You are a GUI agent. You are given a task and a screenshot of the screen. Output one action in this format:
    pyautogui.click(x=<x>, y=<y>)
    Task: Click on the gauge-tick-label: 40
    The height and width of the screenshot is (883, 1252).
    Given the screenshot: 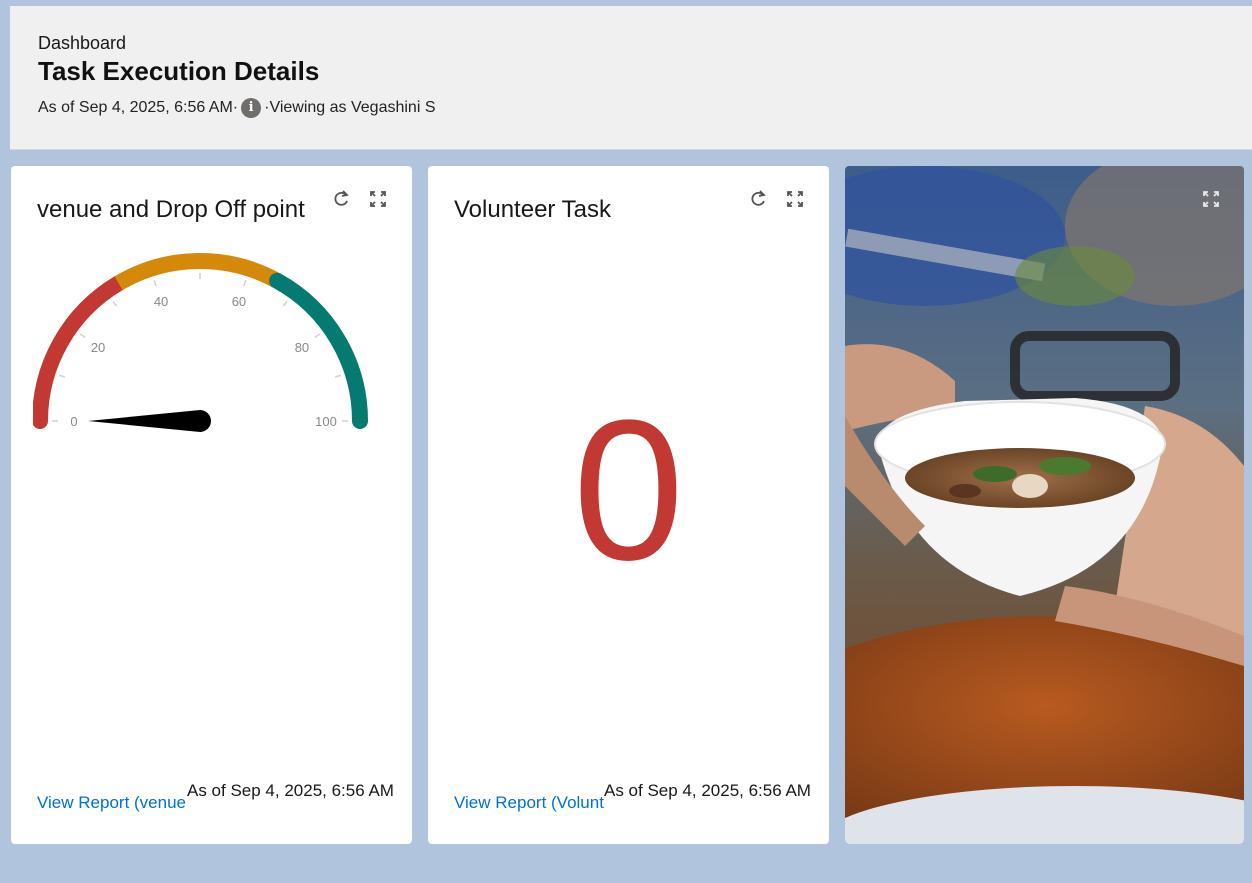 What is the action you would take?
    pyautogui.click(x=161, y=301)
    